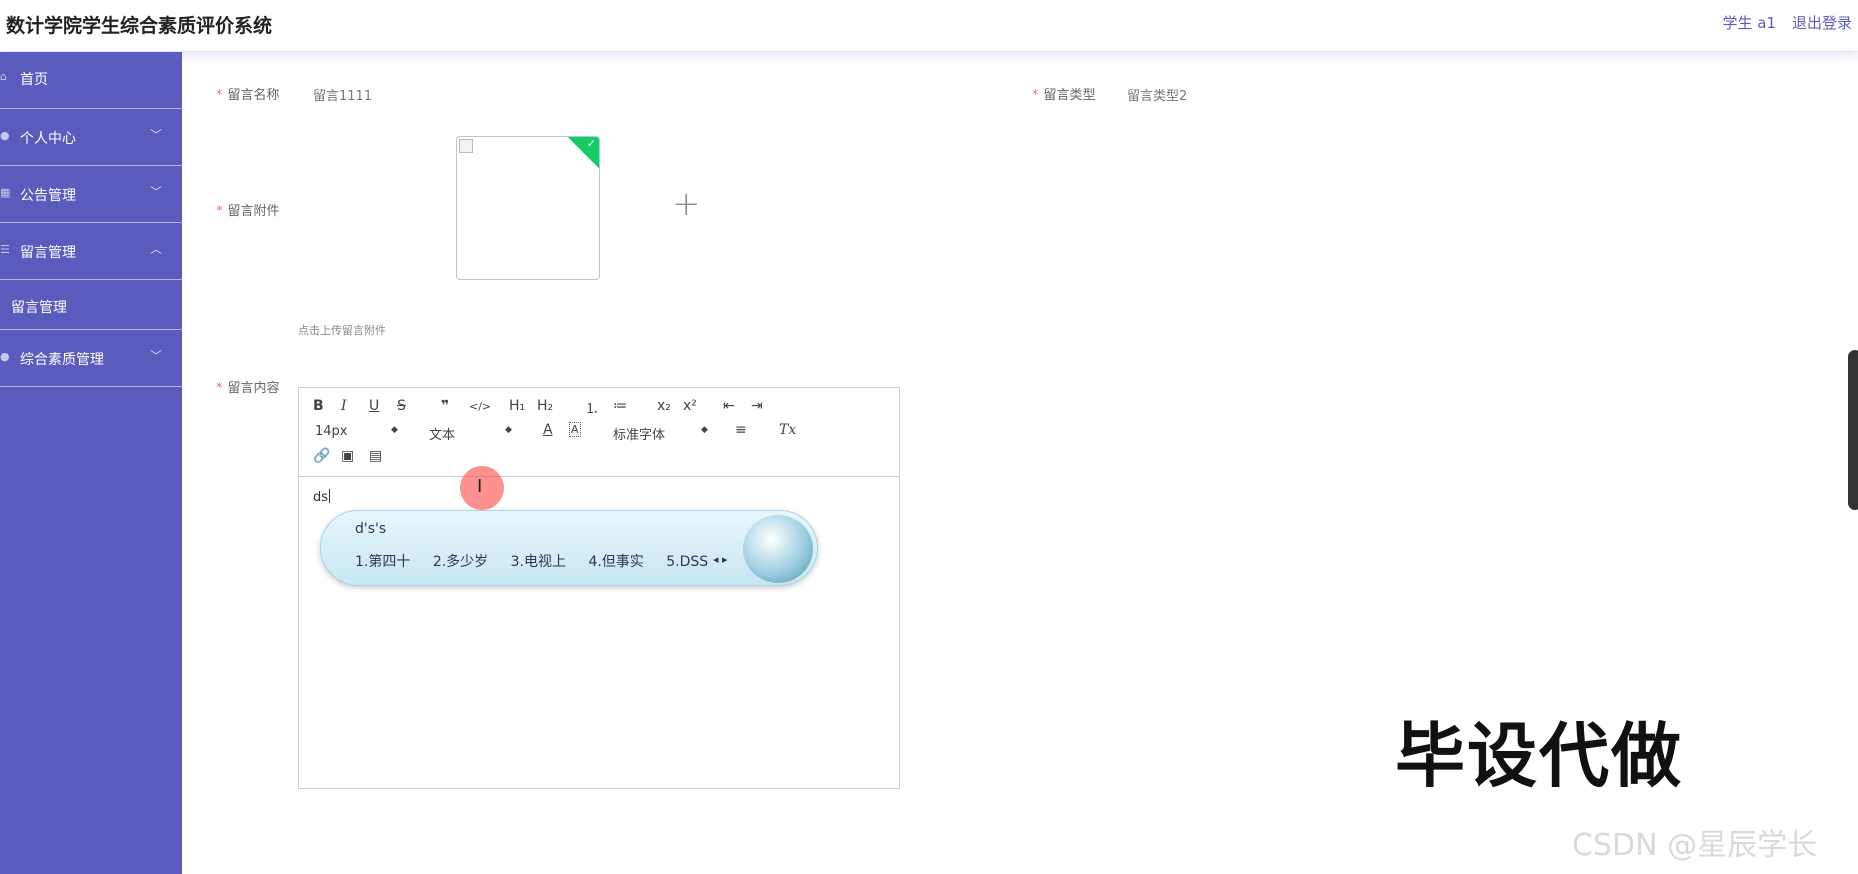  What do you see at coordinates (757, 406) in the screenshot?
I see `indent-button: ⇥` at bounding box center [757, 406].